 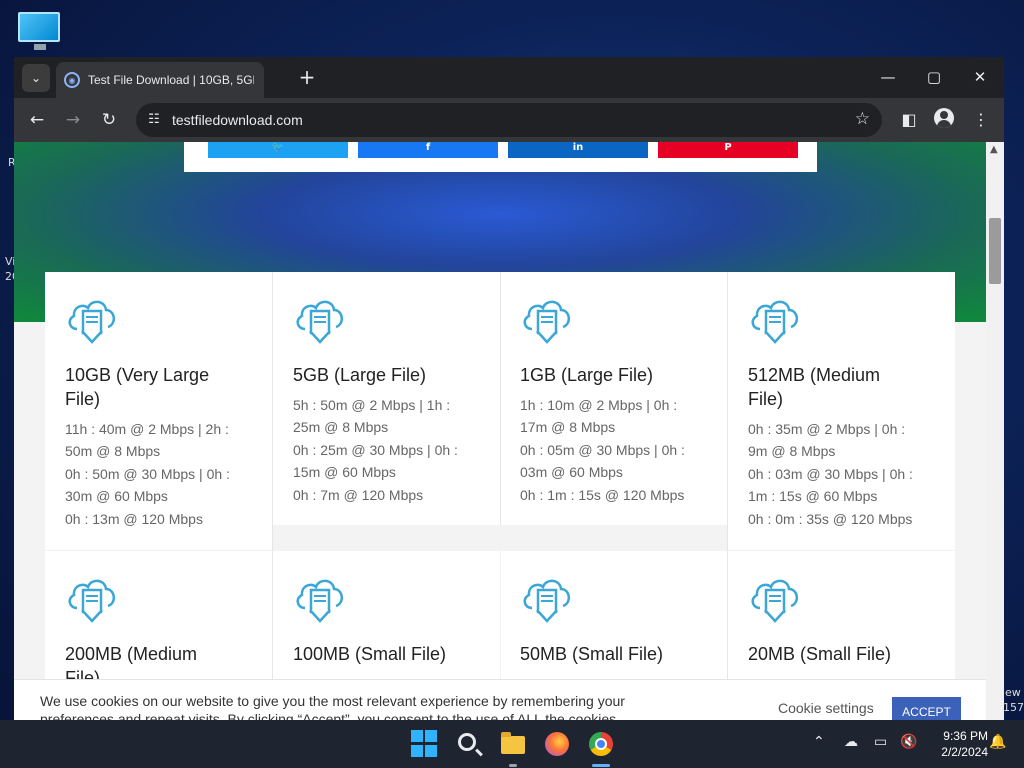 I want to click on desktop-edge-text: 157, so click(x=1013, y=707).